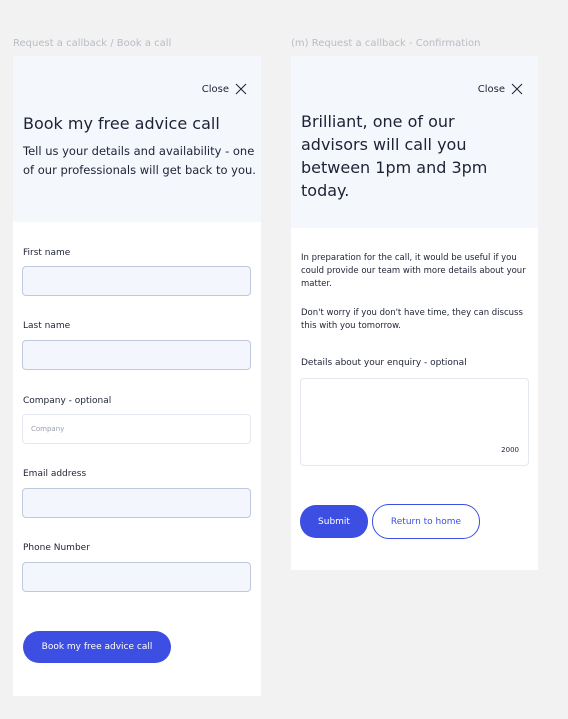  Describe the element at coordinates (136, 503) in the screenshot. I see `email-input` at that location.